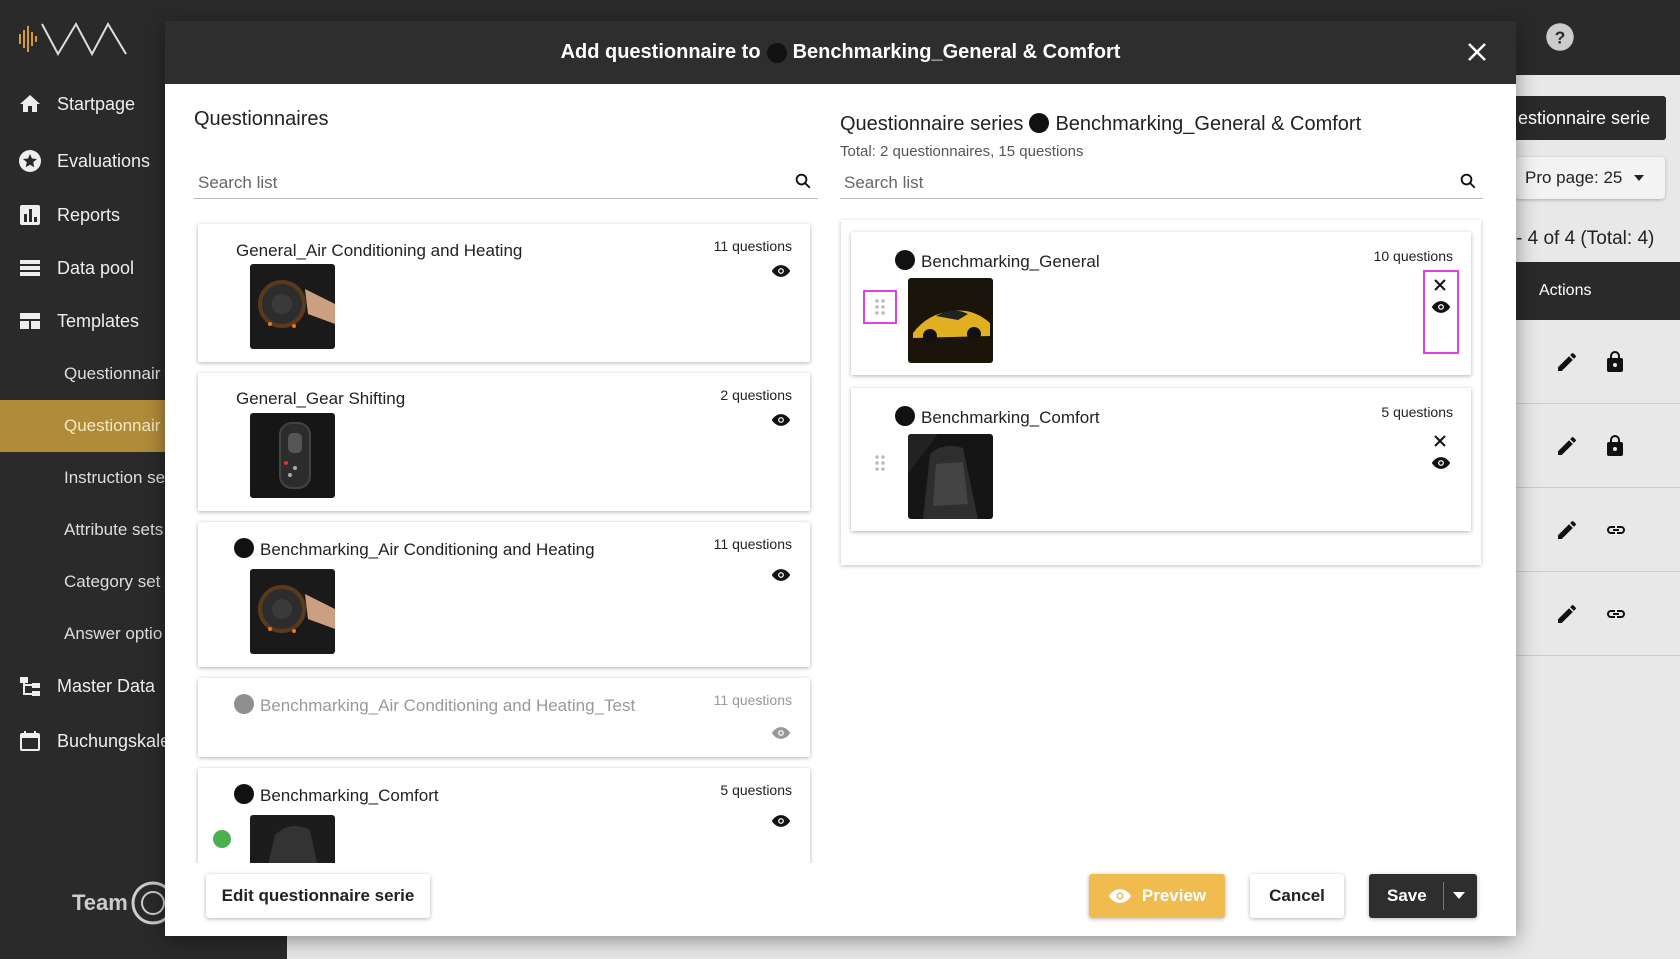 The image size is (1680, 959). I want to click on preview-label: Preview, so click(1174, 895).